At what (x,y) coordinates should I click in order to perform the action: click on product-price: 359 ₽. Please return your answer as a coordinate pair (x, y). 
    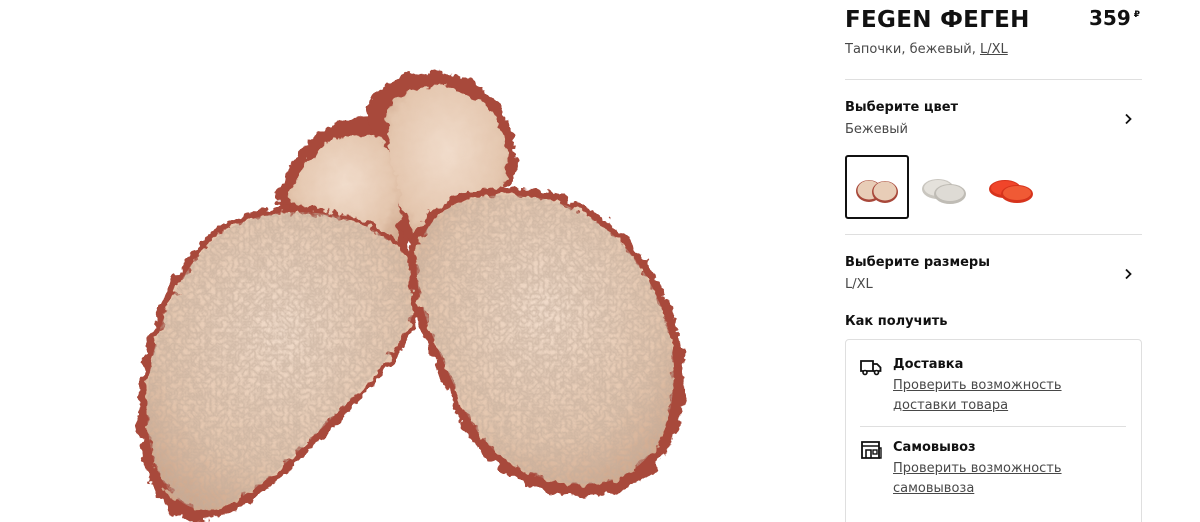
    Looking at the image, I should click on (1114, 18).